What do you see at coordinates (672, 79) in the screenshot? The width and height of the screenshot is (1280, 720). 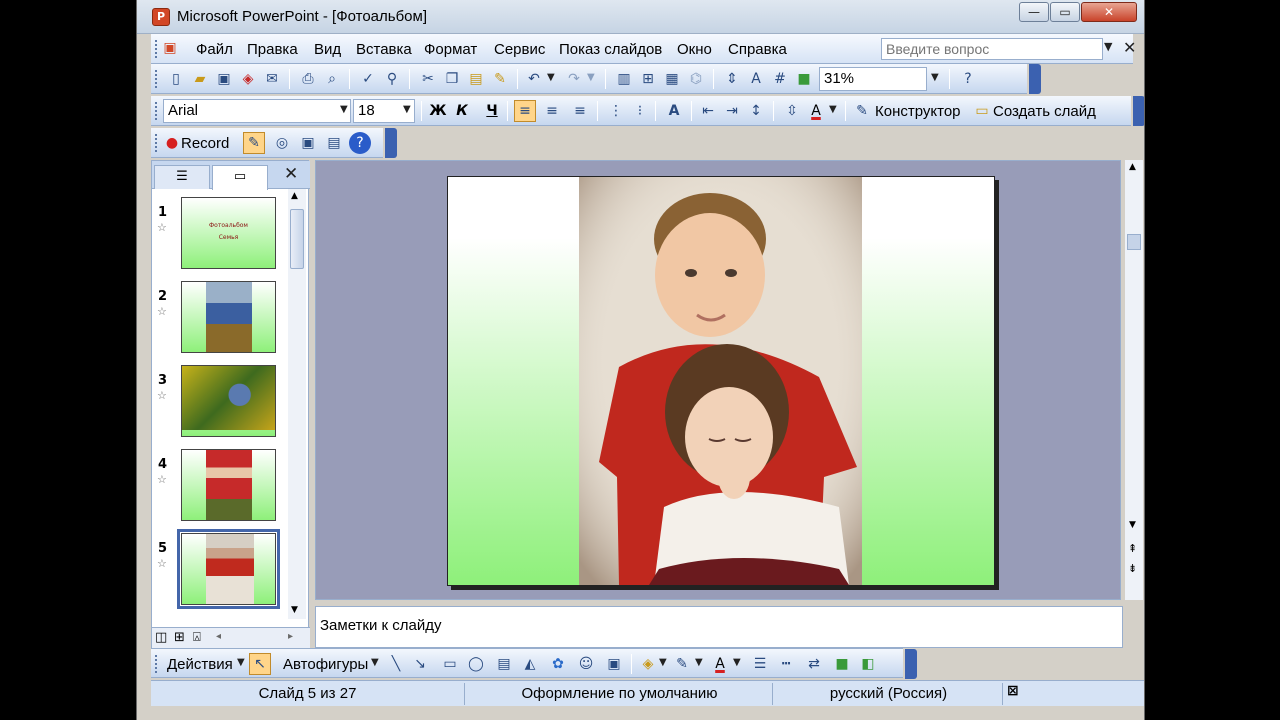 I see `tables-borders-icon: ▦` at bounding box center [672, 79].